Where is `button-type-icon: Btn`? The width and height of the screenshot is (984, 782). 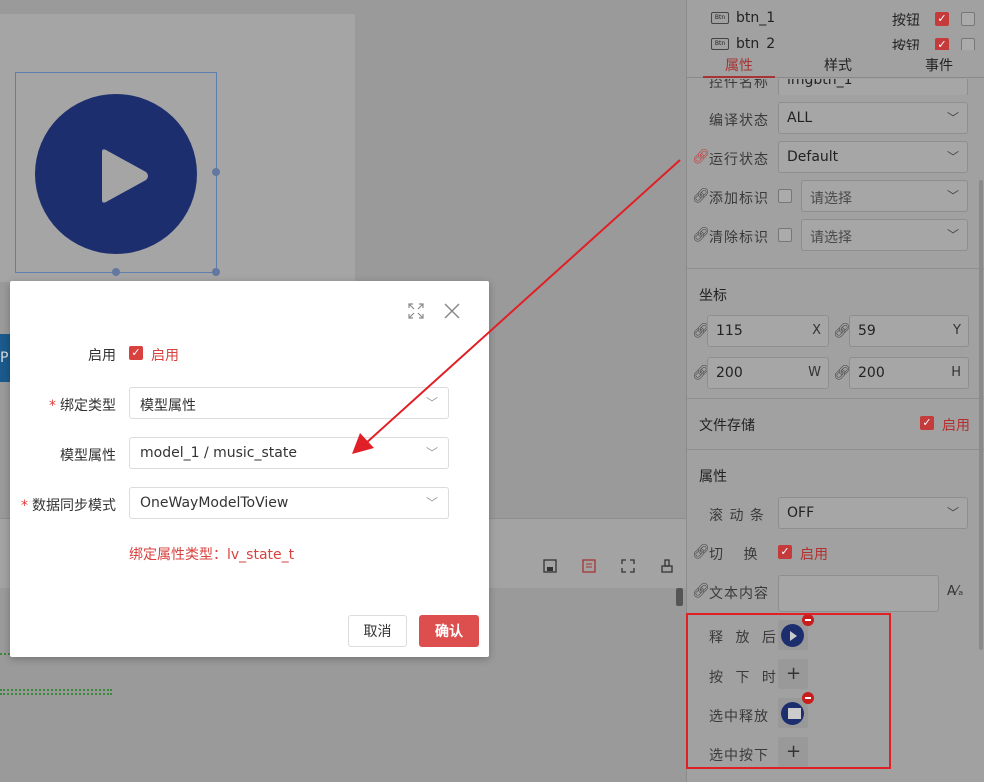 button-type-icon: Btn is located at coordinates (720, 44).